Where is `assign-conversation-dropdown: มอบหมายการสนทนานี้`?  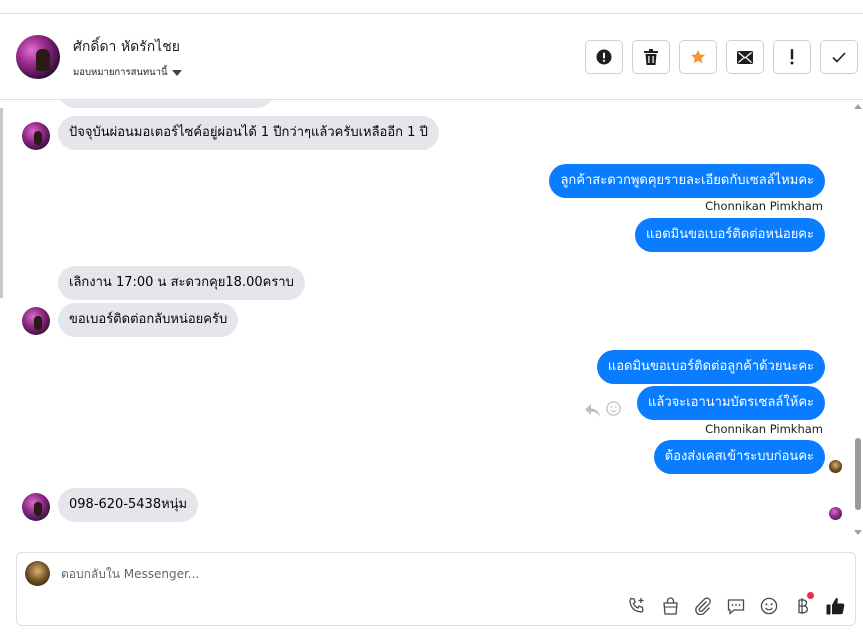 assign-conversation-dropdown: มอบหมายการสนทนานี้ is located at coordinates (127, 72).